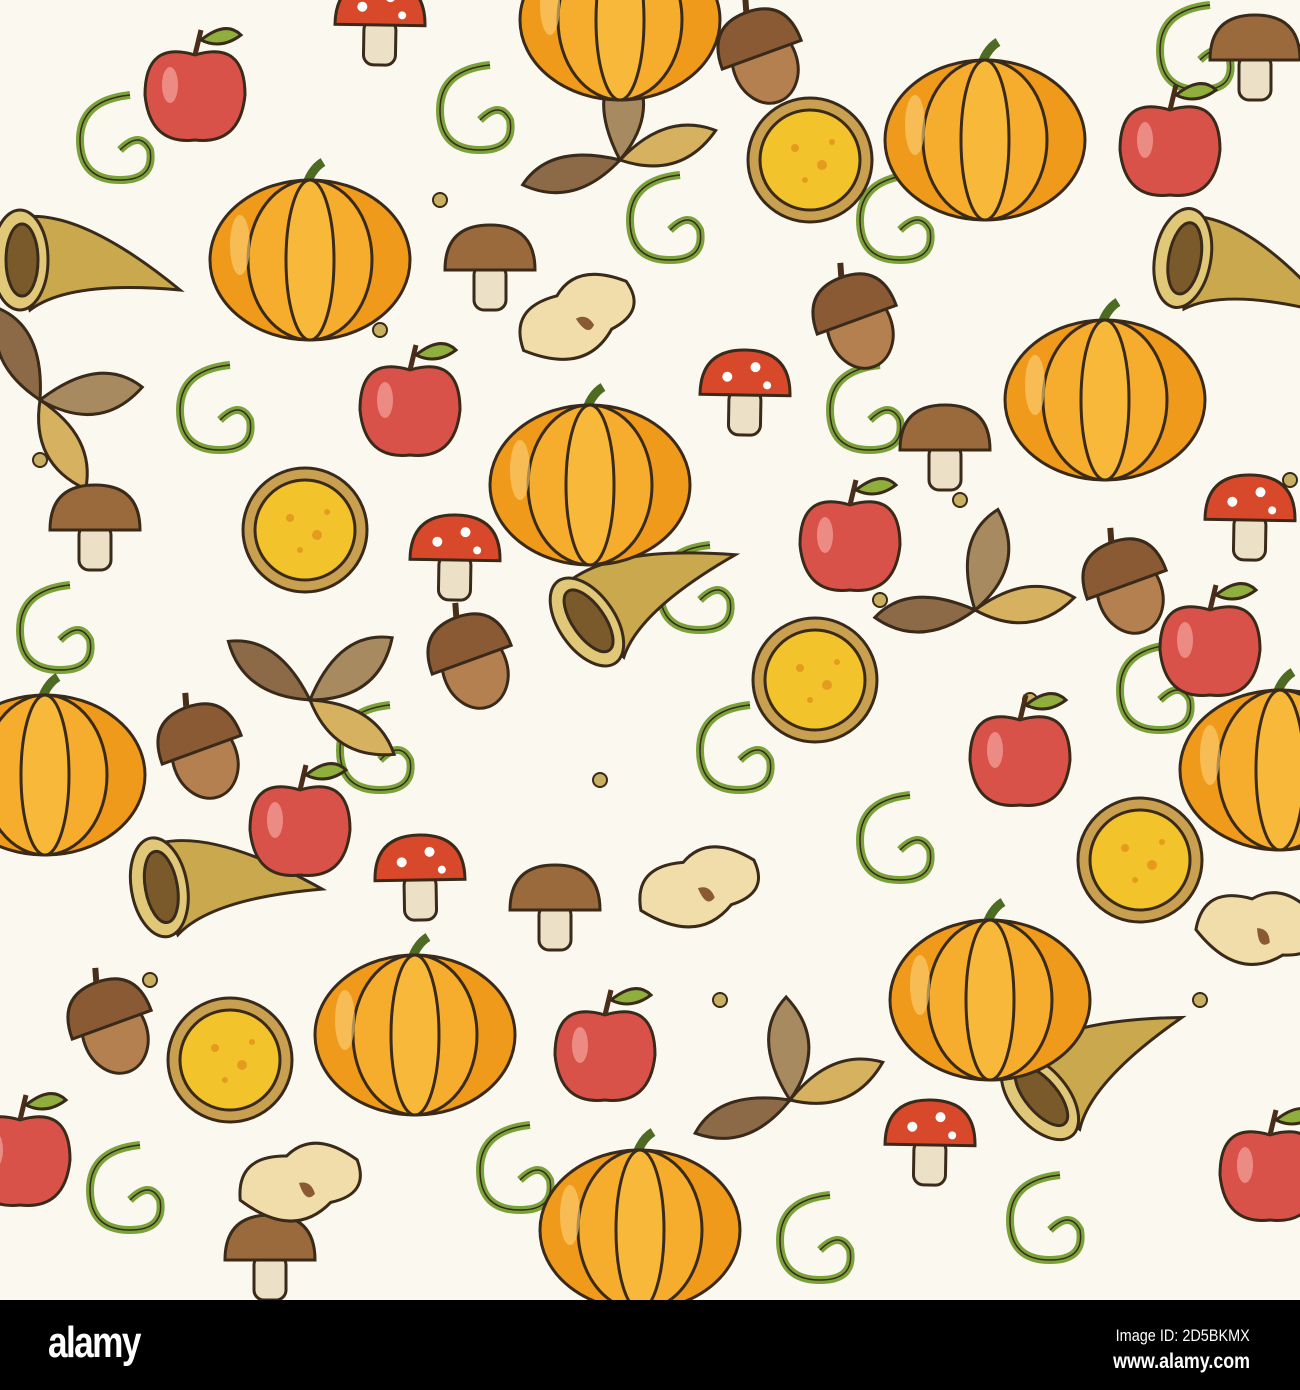 The width and height of the screenshot is (1300, 1390). What do you see at coordinates (1182, 1335) in the screenshot?
I see `image-id: Image ID: 2D5BKMX` at bounding box center [1182, 1335].